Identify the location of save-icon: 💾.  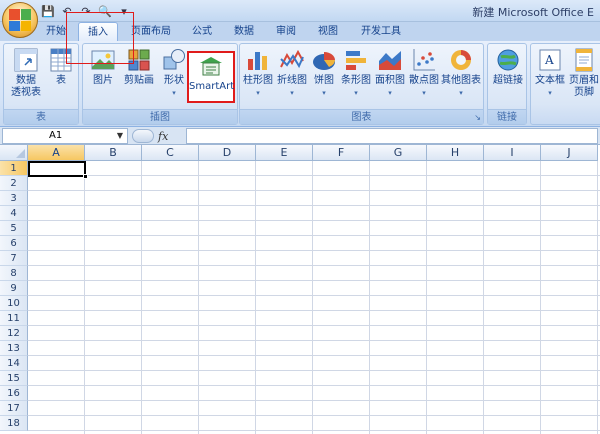
(48, 11).